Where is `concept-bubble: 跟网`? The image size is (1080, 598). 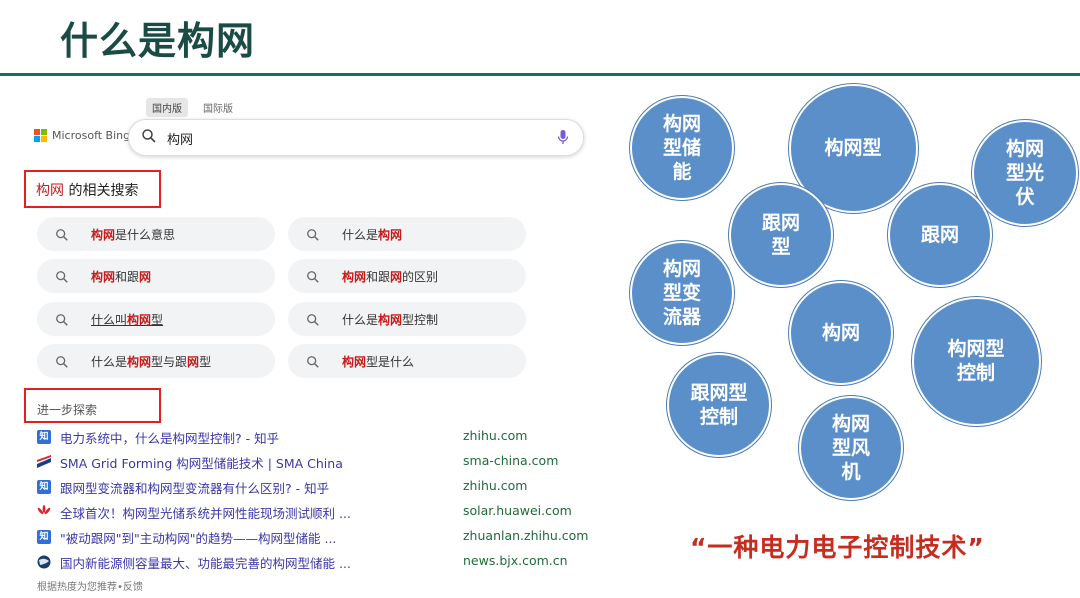 concept-bubble: 跟网 is located at coordinates (940, 235).